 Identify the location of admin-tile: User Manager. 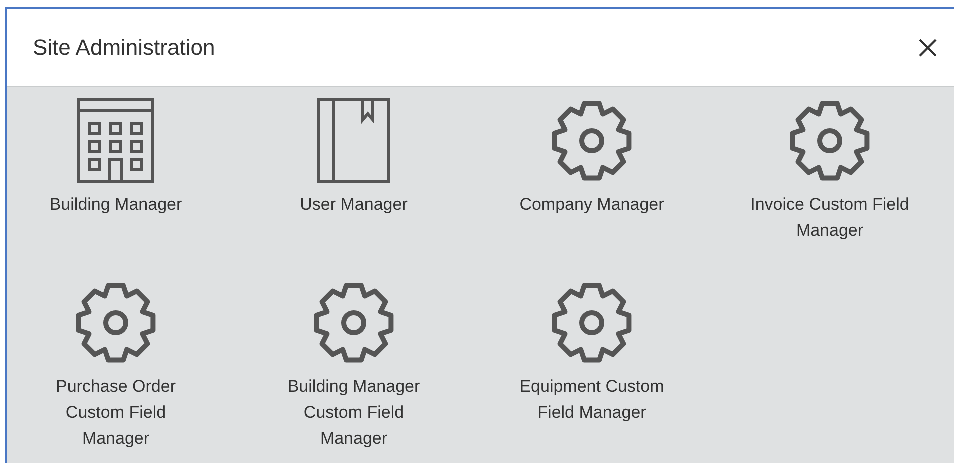
(354, 158).